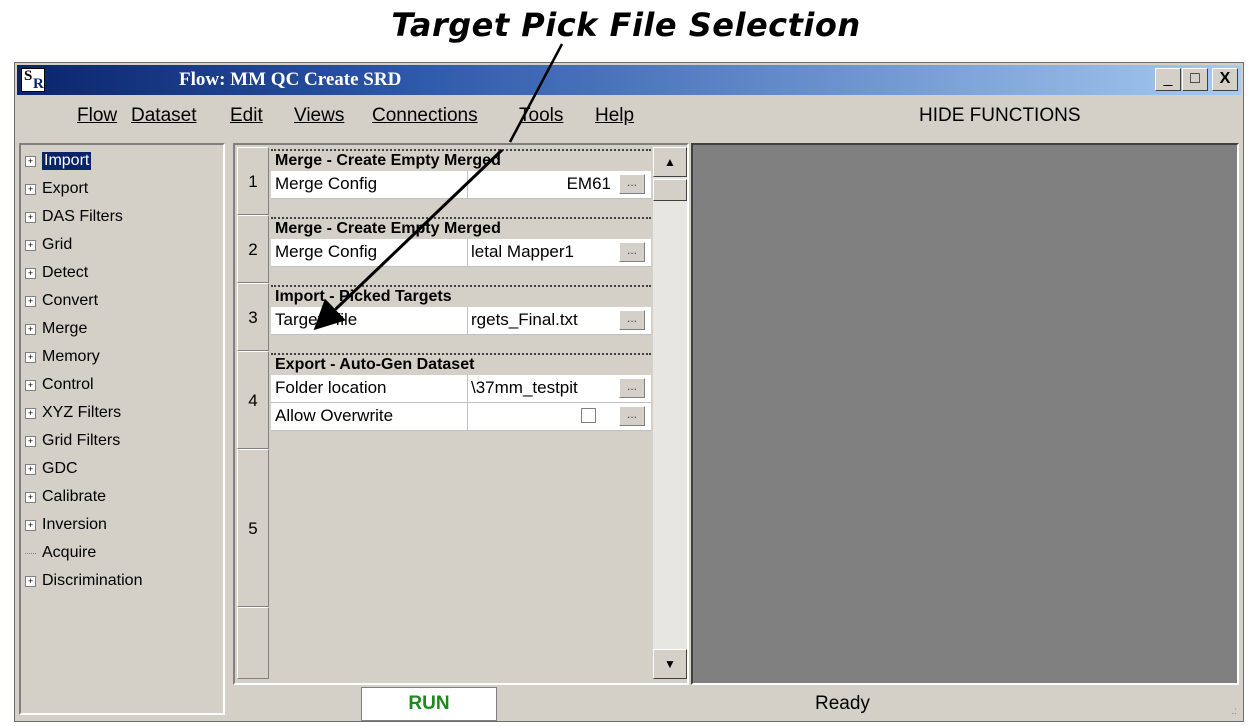 The width and height of the screenshot is (1252, 726). What do you see at coordinates (326, 183) in the screenshot?
I see `param-label: Merge Config` at bounding box center [326, 183].